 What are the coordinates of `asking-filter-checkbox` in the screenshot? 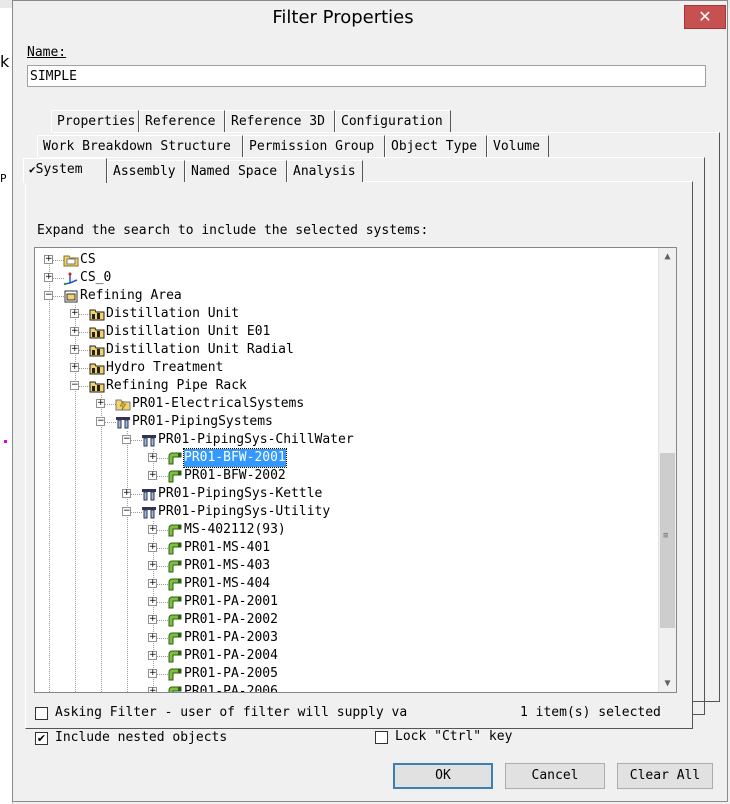 It's located at (41, 713).